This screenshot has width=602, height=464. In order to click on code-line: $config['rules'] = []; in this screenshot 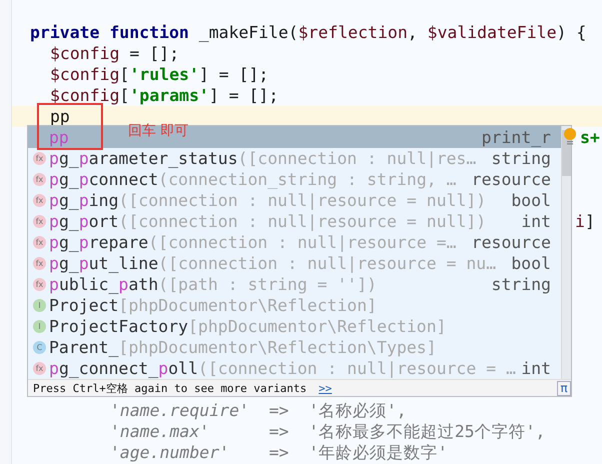, I will do `click(159, 74)`.